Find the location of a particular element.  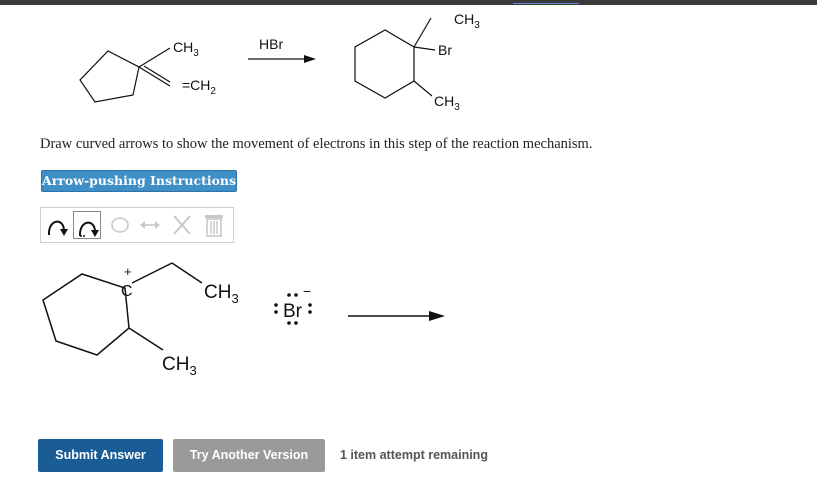

product-br: Br is located at coordinates (445, 50).